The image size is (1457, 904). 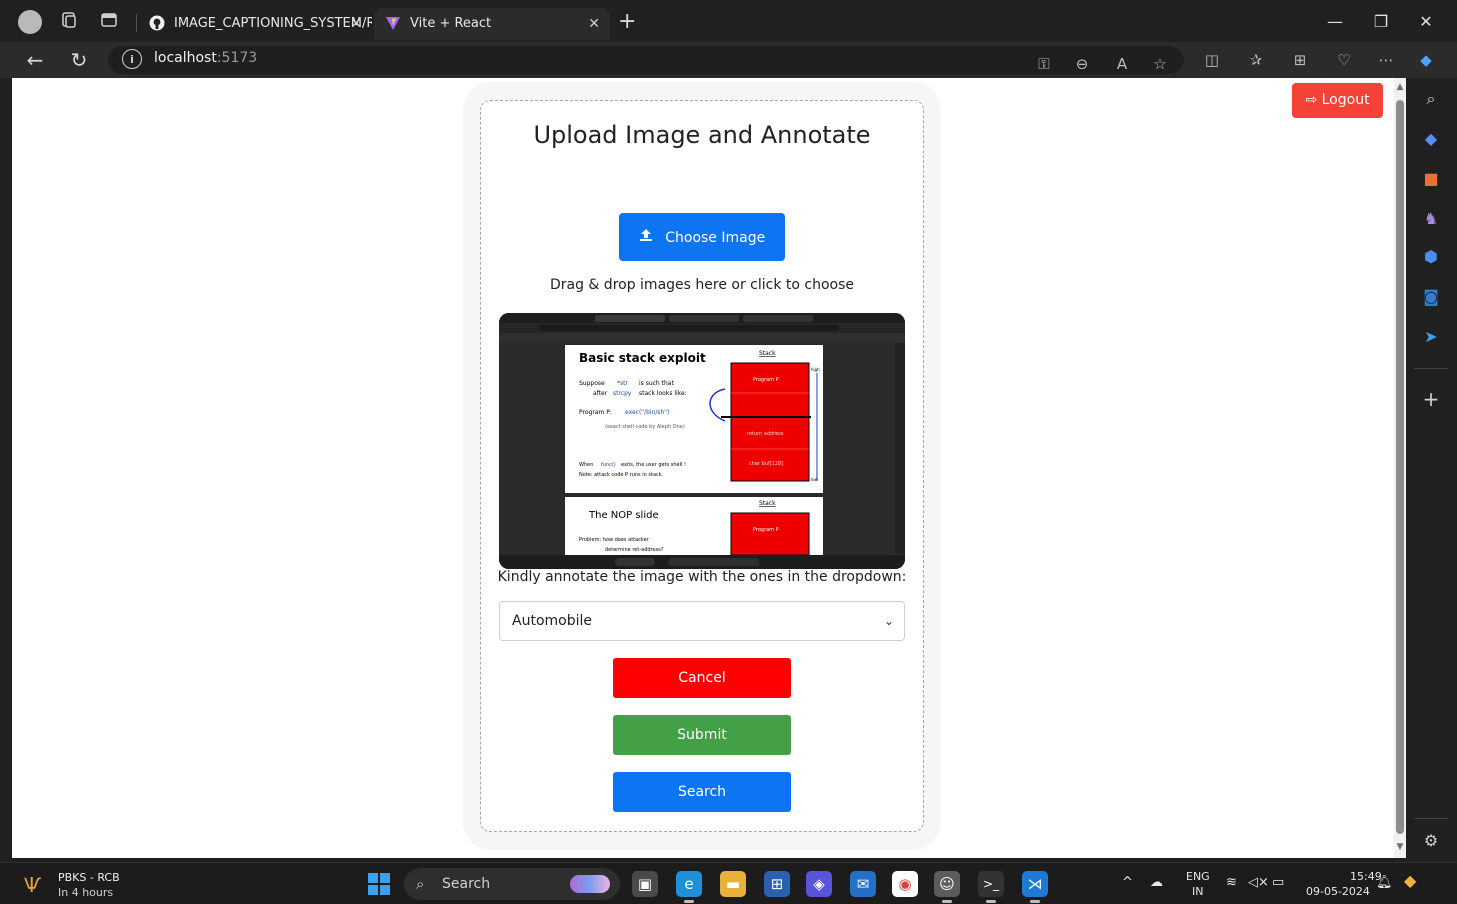 I want to click on chevron-down-icon: ⌄, so click(x=888, y=621).